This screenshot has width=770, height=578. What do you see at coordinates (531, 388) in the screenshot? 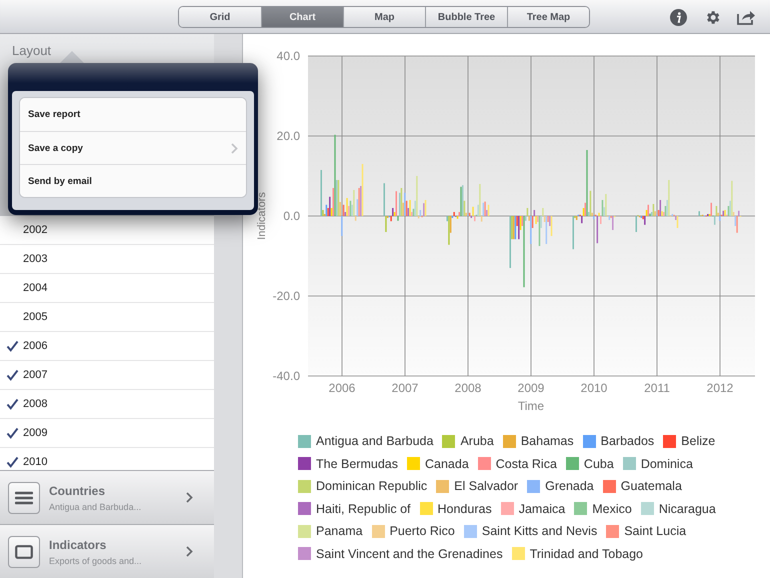
I see `x-axis-label: 2009` at bounding box center [531, 388].